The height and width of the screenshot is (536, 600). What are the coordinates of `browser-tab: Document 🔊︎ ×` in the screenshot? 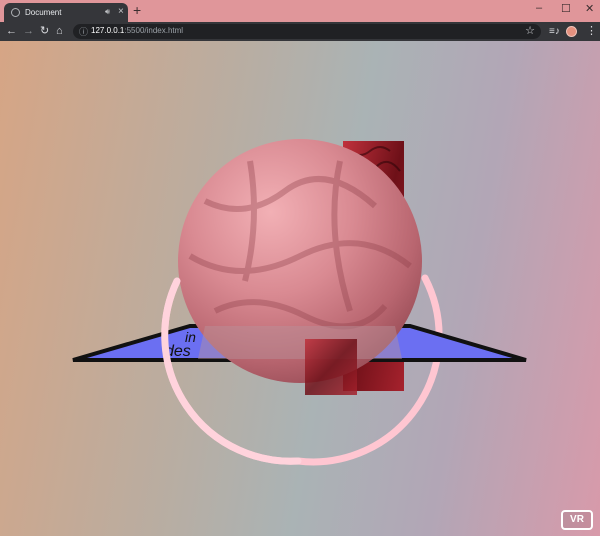 It's located at (66, 12).